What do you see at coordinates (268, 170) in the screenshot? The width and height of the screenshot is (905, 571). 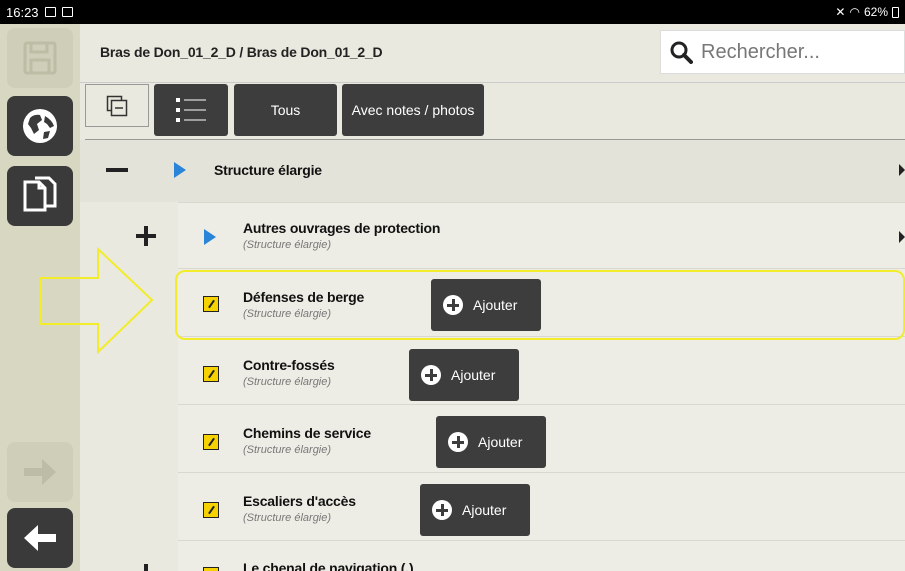 I see `section-title: Structure élargie` at bounding box center [268, 170].